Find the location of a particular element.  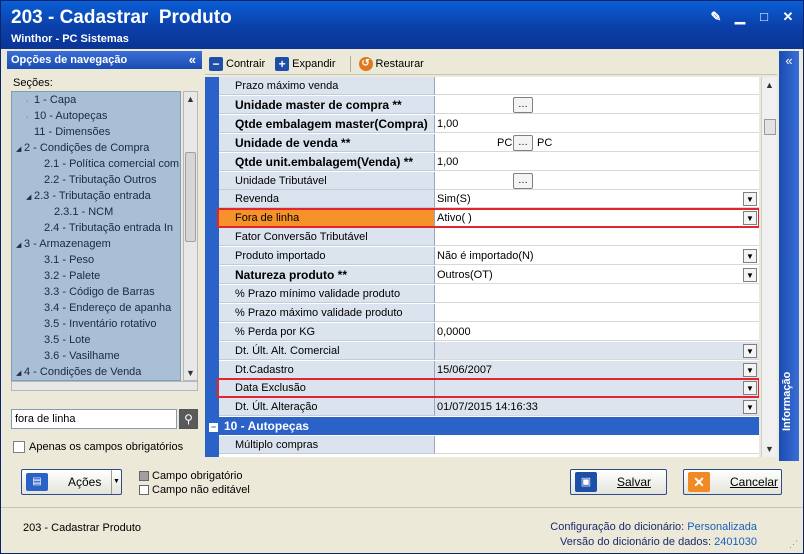

grid-row: Produto importado Não é importado(N) ▼ is located at coordinates (489, 256).